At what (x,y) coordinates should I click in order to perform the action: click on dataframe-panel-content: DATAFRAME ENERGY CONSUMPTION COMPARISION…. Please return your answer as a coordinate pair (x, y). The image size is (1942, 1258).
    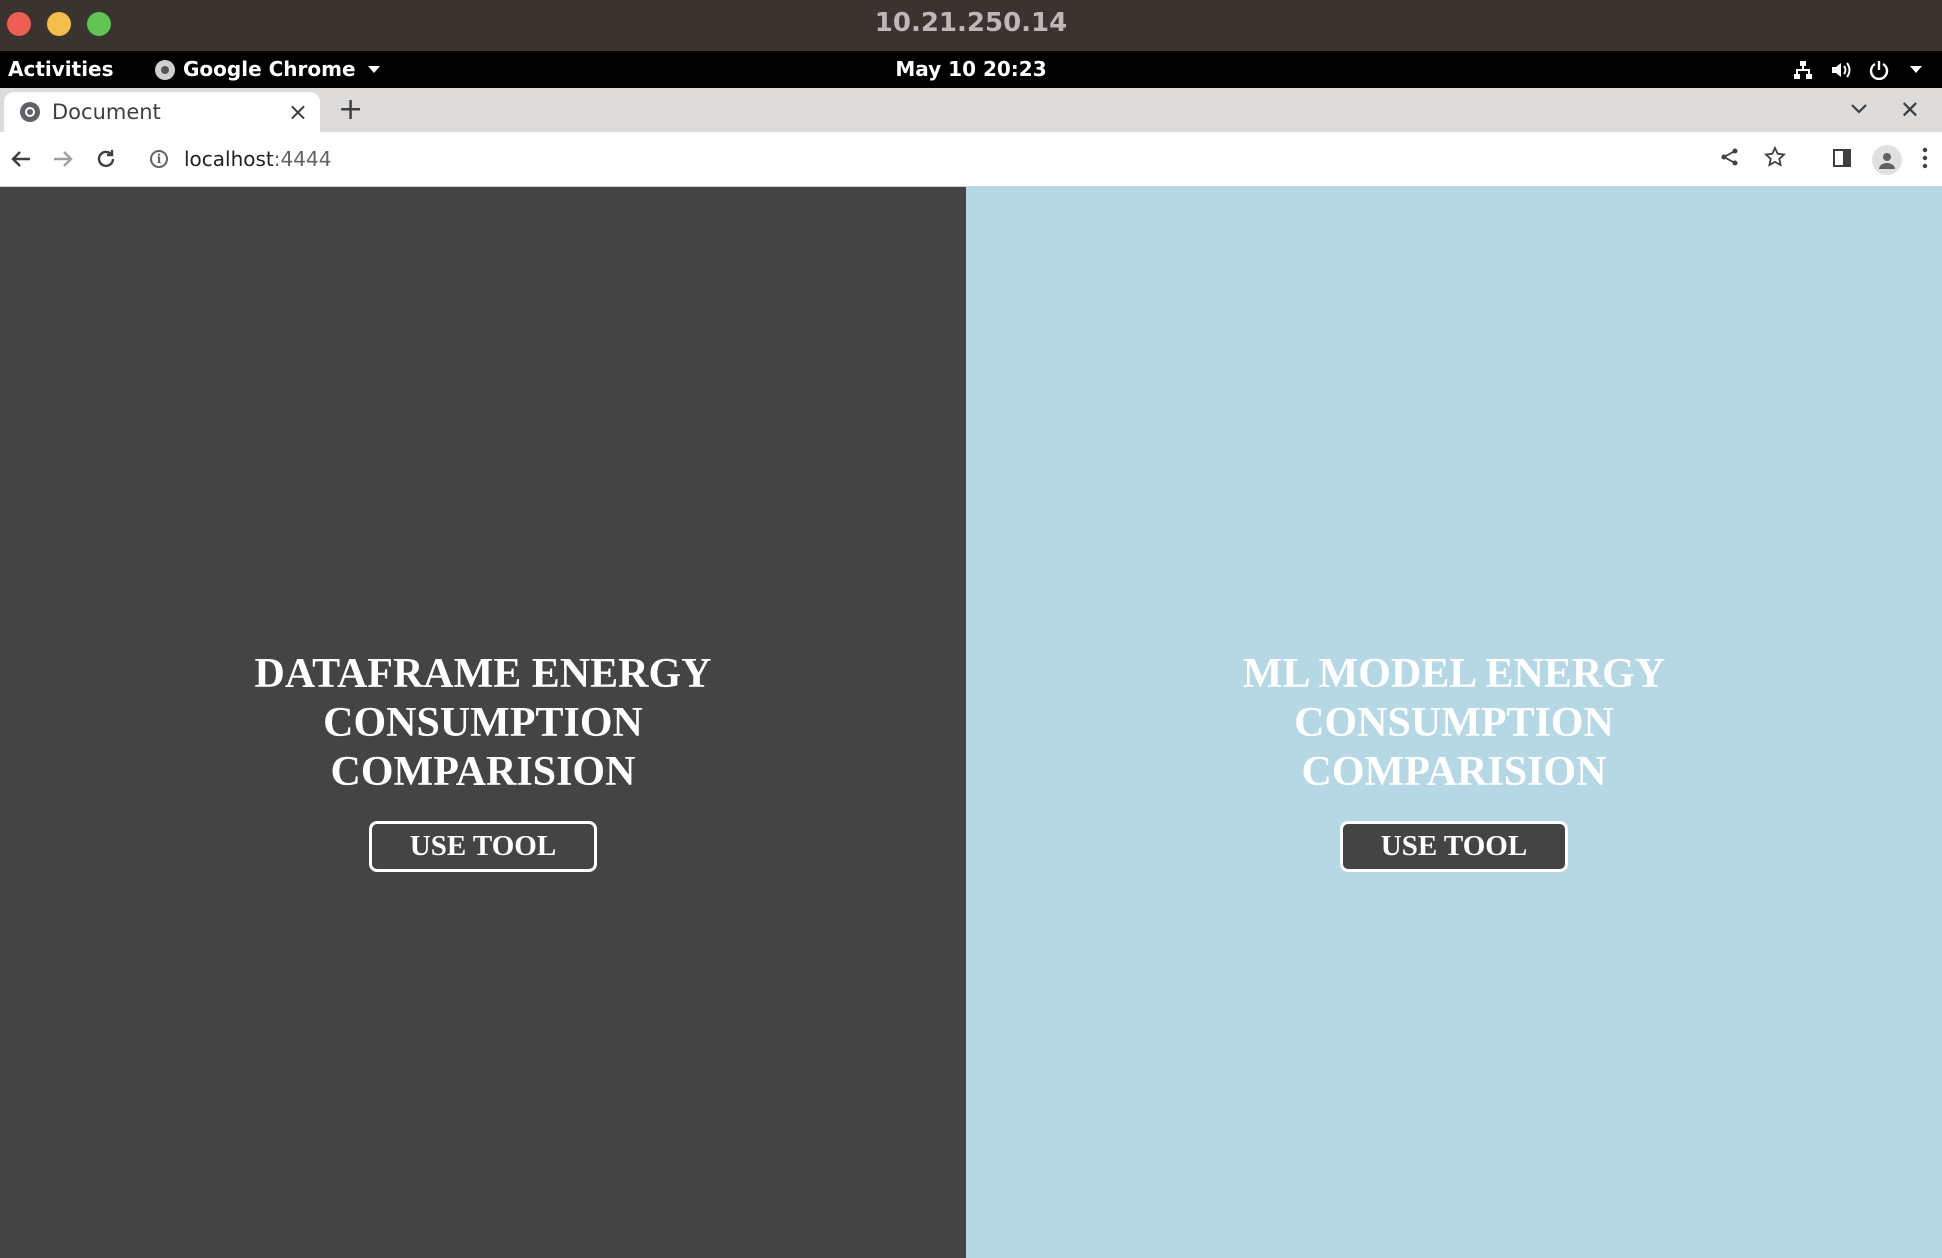
    Looking at the image, I should click on (483, 761).